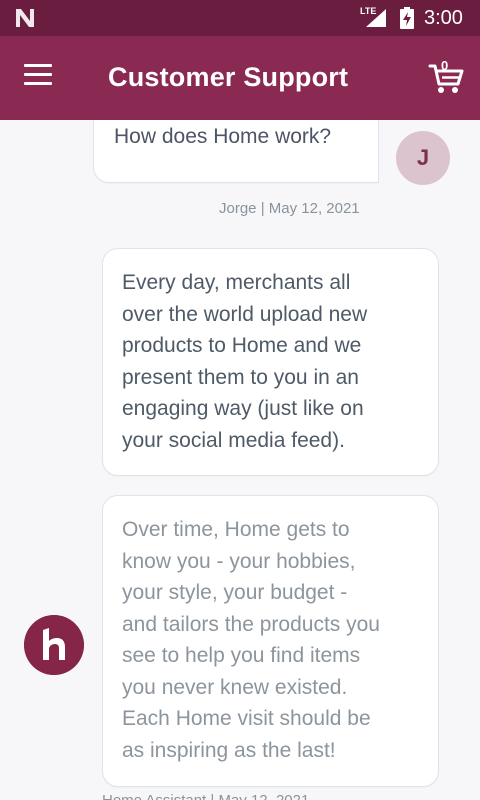  I want to click on agent-message-meta: Home Assistant | May 12, 2021, so click(205, 796).